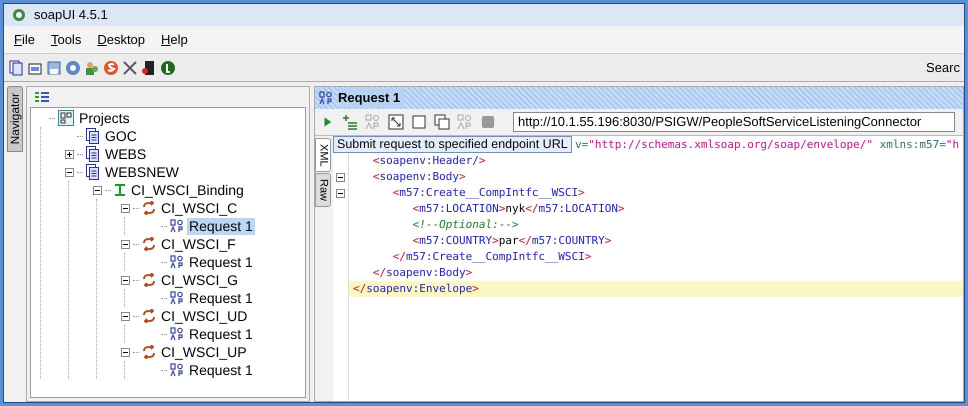 The image size is (968, 406). What do you see at coordinates (943, 67) in the screenshot?
I see `search-label: Searc` at bounding box center [943, 67].